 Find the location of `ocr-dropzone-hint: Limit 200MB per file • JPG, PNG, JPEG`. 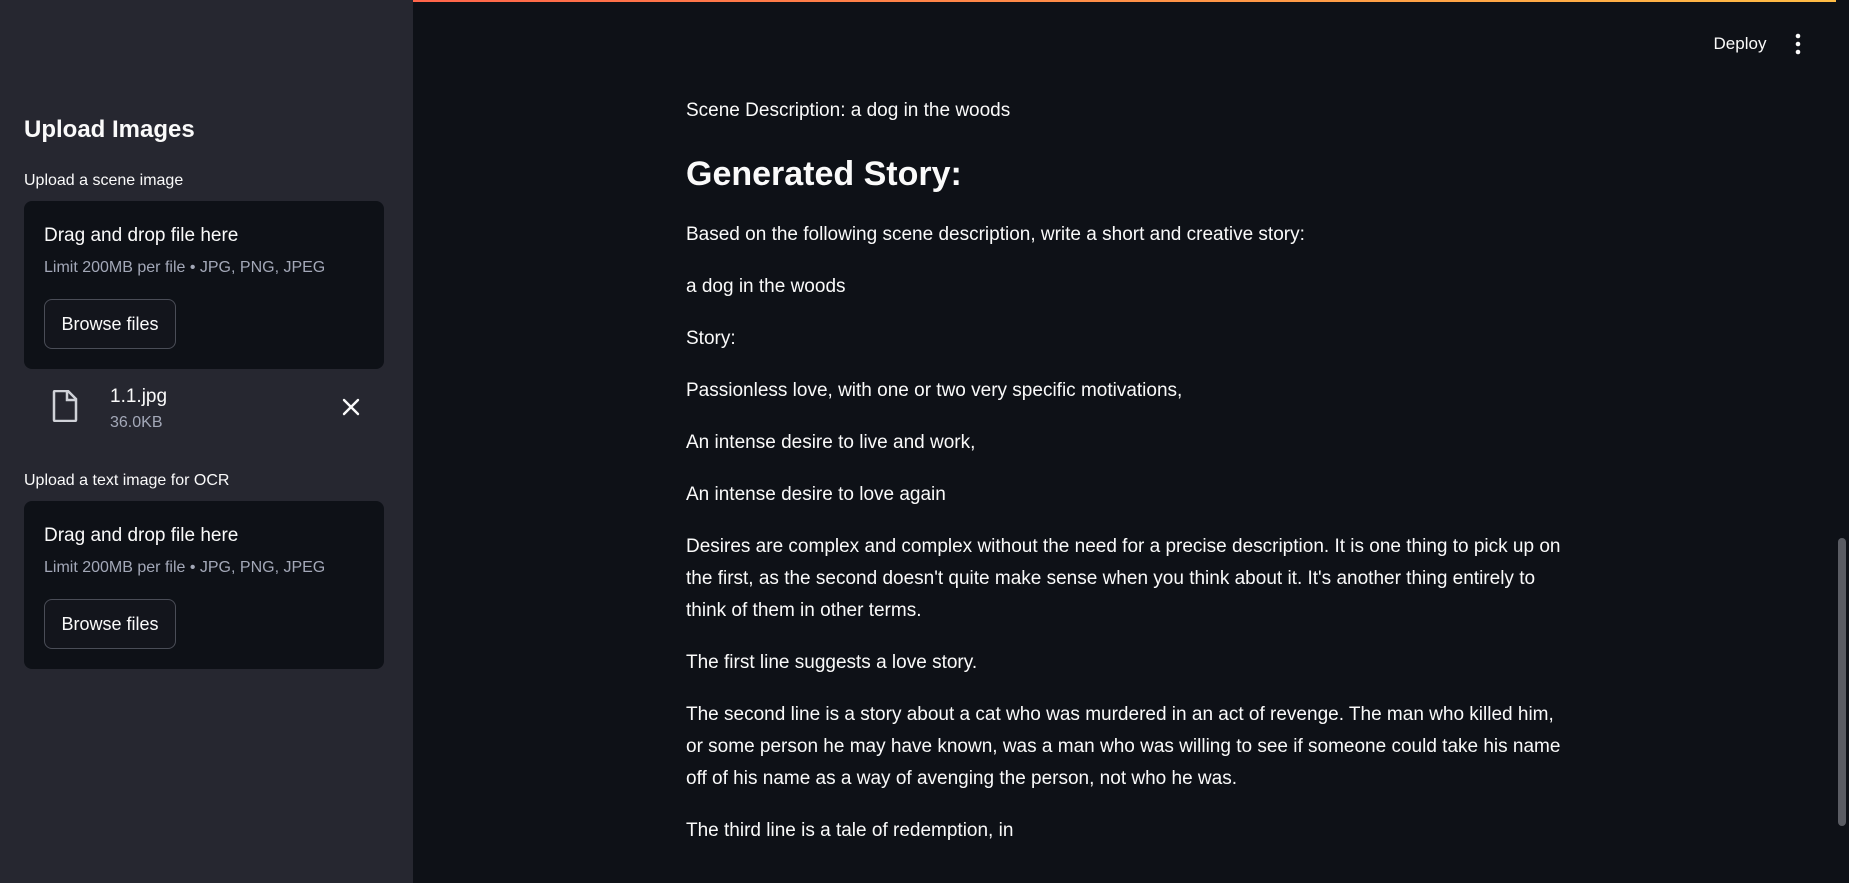

ocr-dropzone-hint: Limit 200MB per file • JPG, PNG, JPEG is located at coordinates (185, 567).